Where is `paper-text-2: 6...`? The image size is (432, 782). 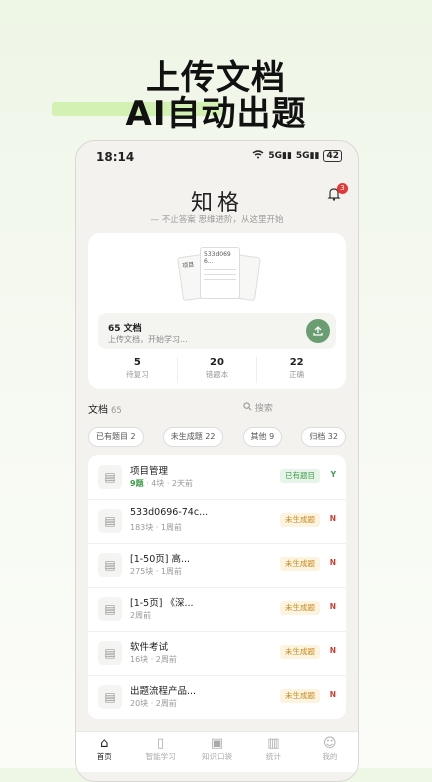
paper-text-2: 6... is located at coordinates (209, 261).